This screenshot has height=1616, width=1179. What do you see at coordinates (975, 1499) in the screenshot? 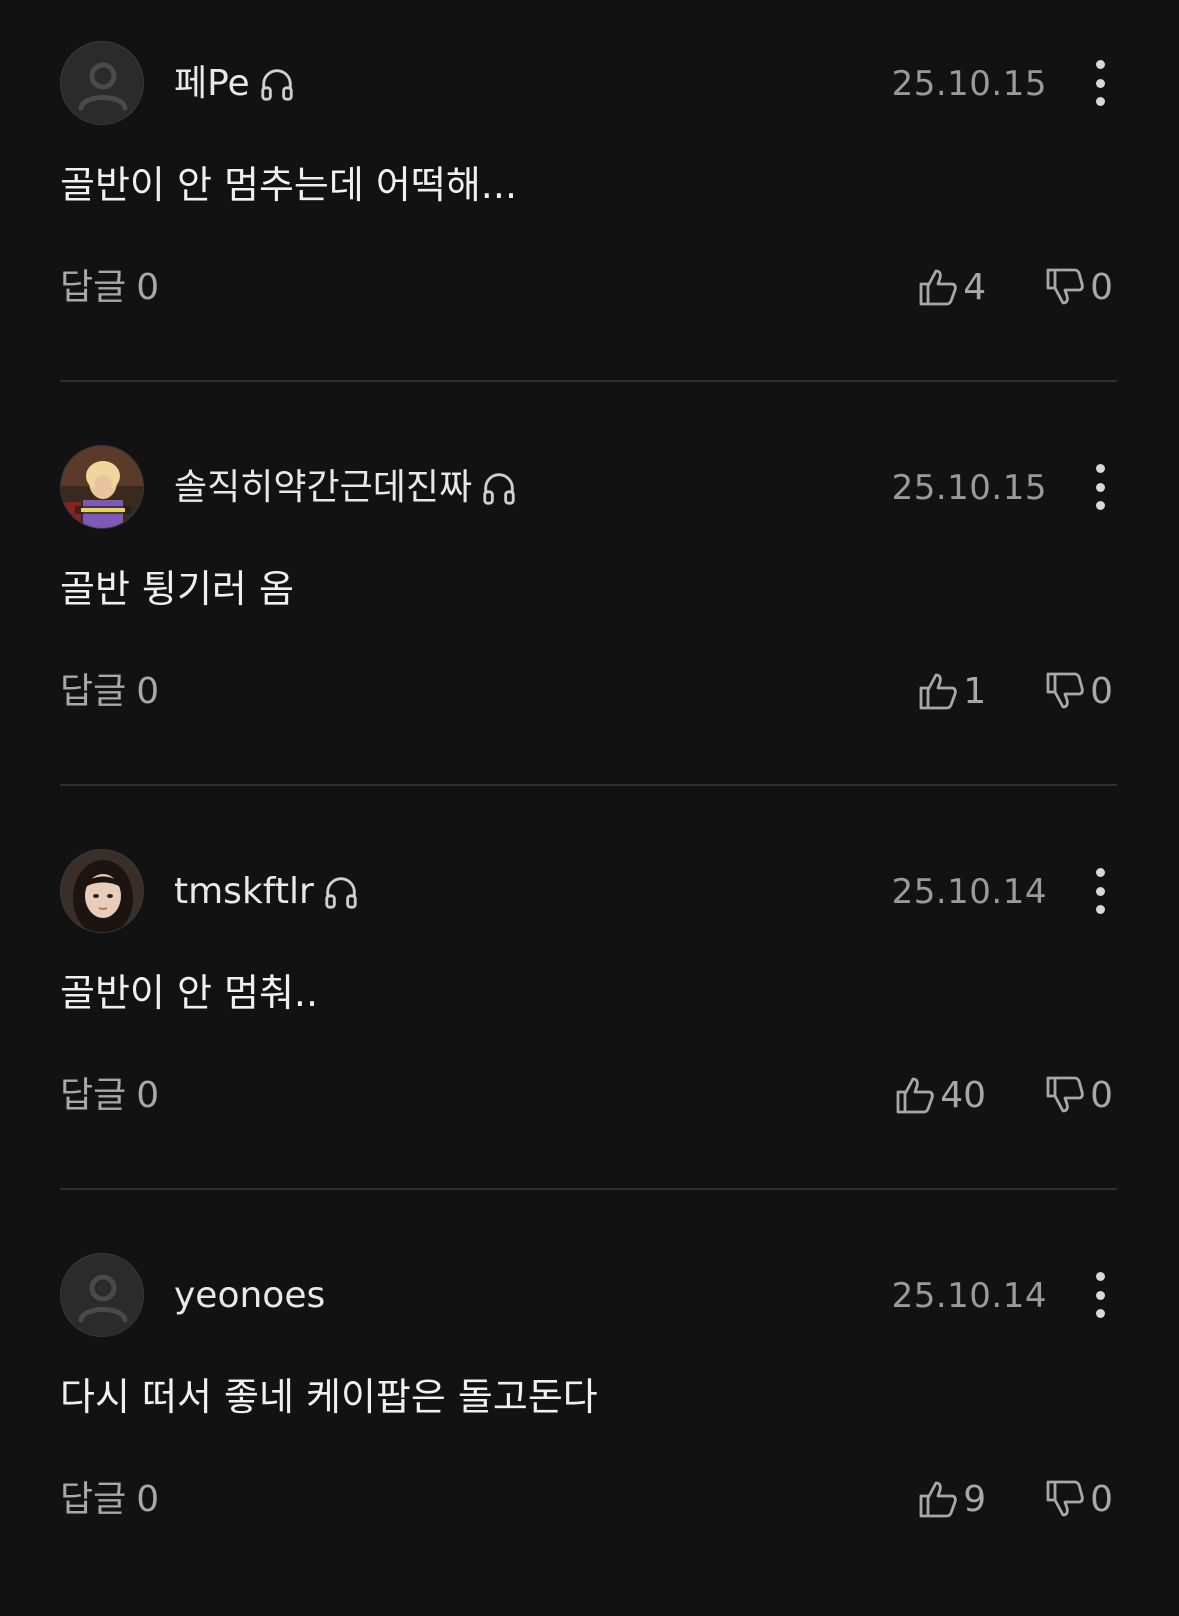
I see `like-count: 9` at bounding box center [975, 1499].